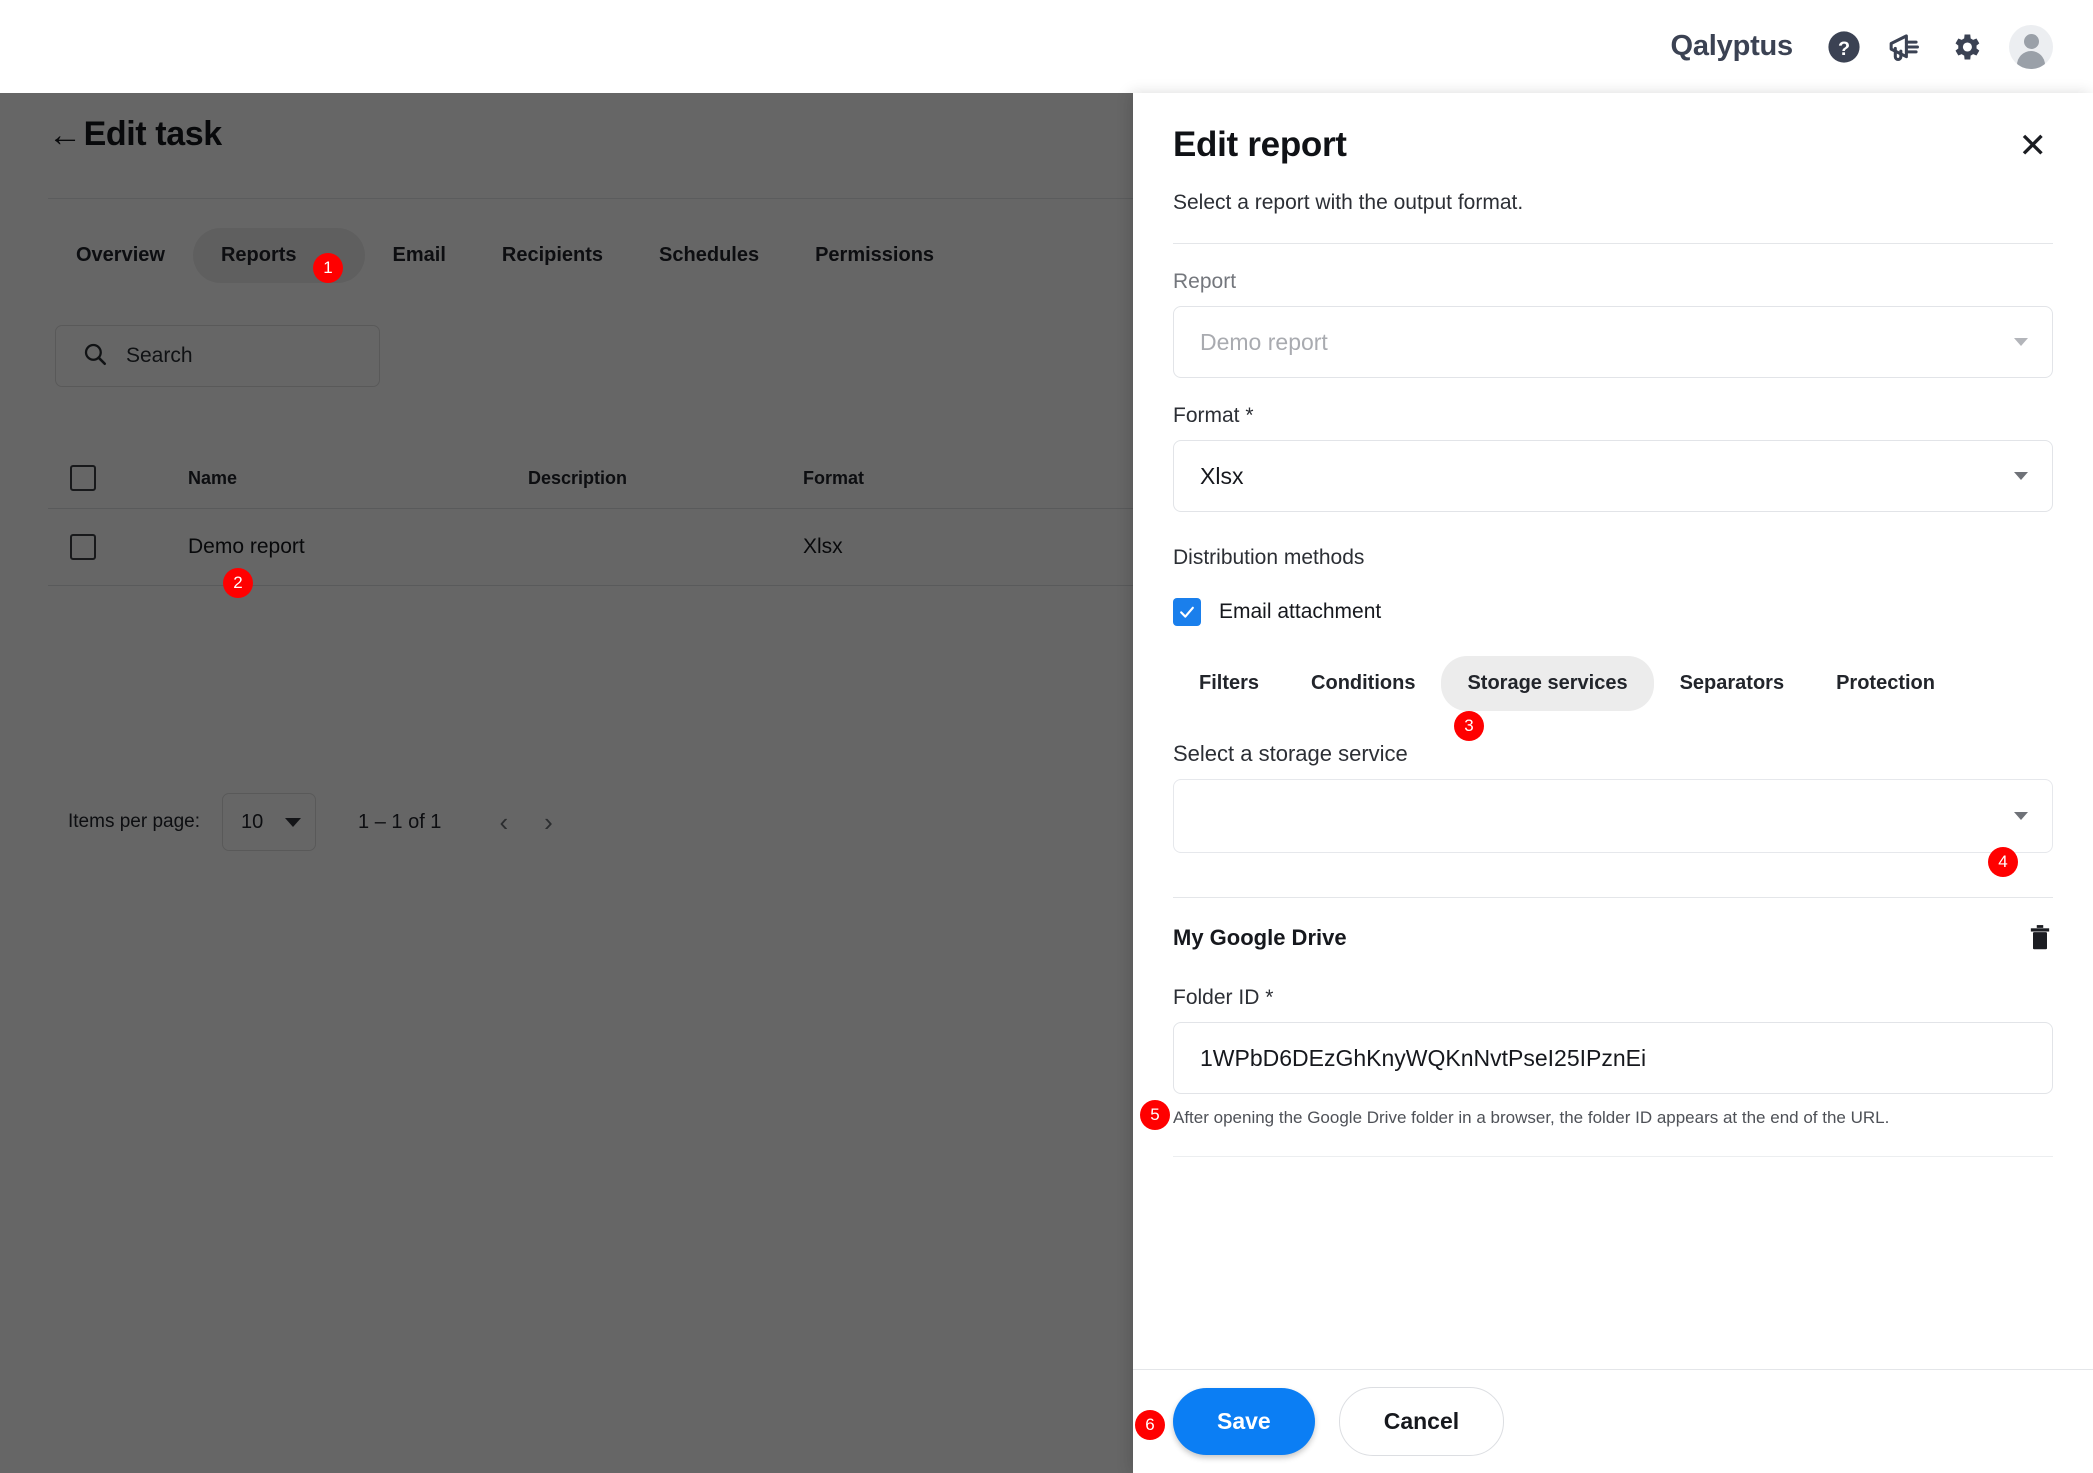  What do you see at coordinates (1469, 726) in the screenshot?
I see `step-badge-3: 3` at bounding box center [1469, 726].